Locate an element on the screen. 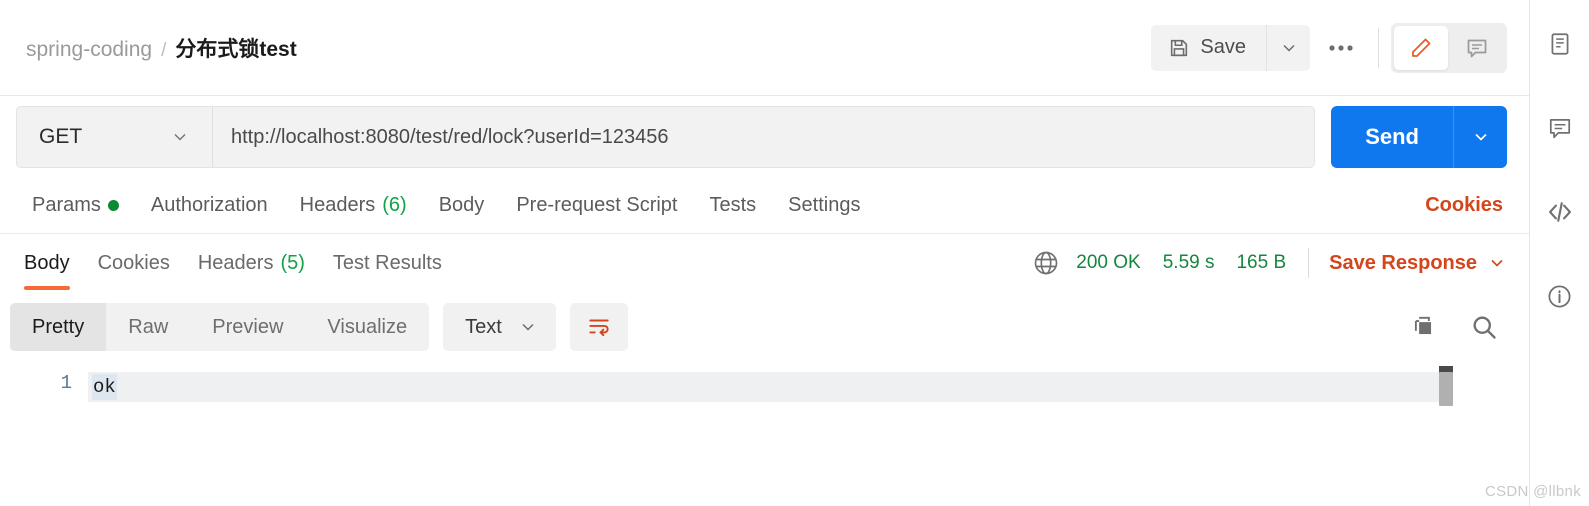 This screenshot has height=506, width=1589. tab-params: Params is located at coordinates (75, 205).